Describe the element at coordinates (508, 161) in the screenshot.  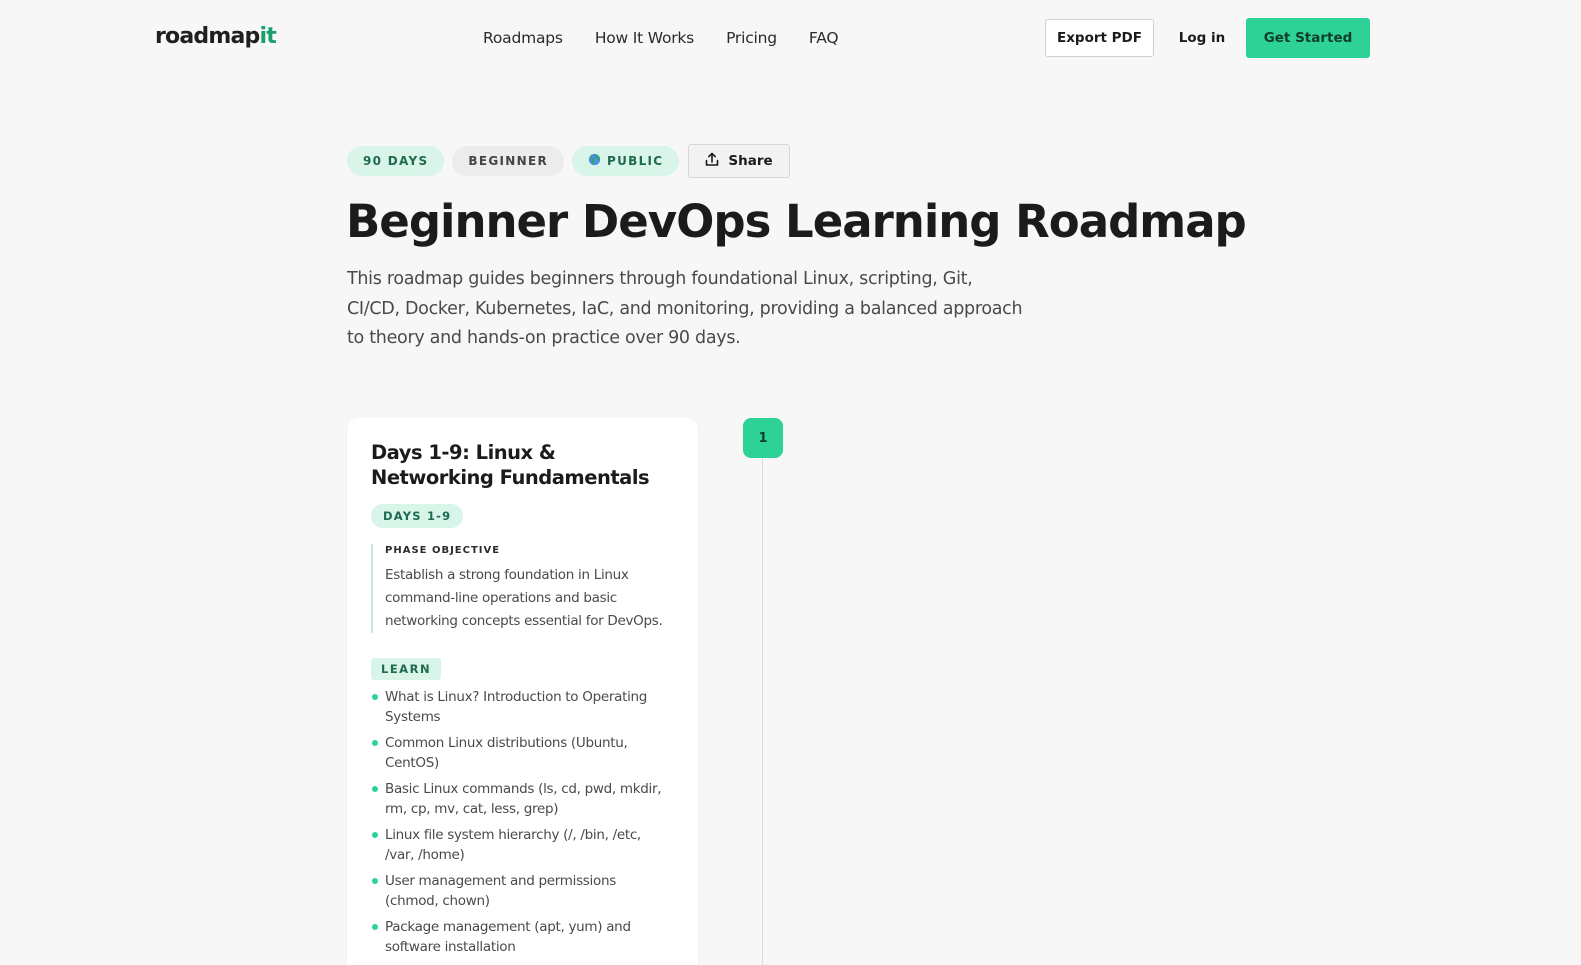
I see `level-tag: BEGINNER` at that location.